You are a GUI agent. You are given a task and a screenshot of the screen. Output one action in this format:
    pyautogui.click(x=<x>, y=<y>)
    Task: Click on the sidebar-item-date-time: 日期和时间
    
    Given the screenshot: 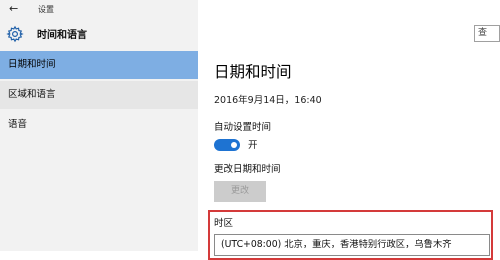 What is the action you would take?
    pyautogui.click(x=99, y=65)
    